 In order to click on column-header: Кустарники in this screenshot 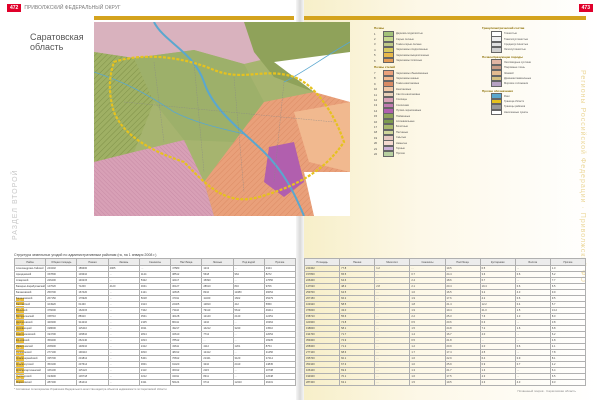, I will do `click(497, 262)`.